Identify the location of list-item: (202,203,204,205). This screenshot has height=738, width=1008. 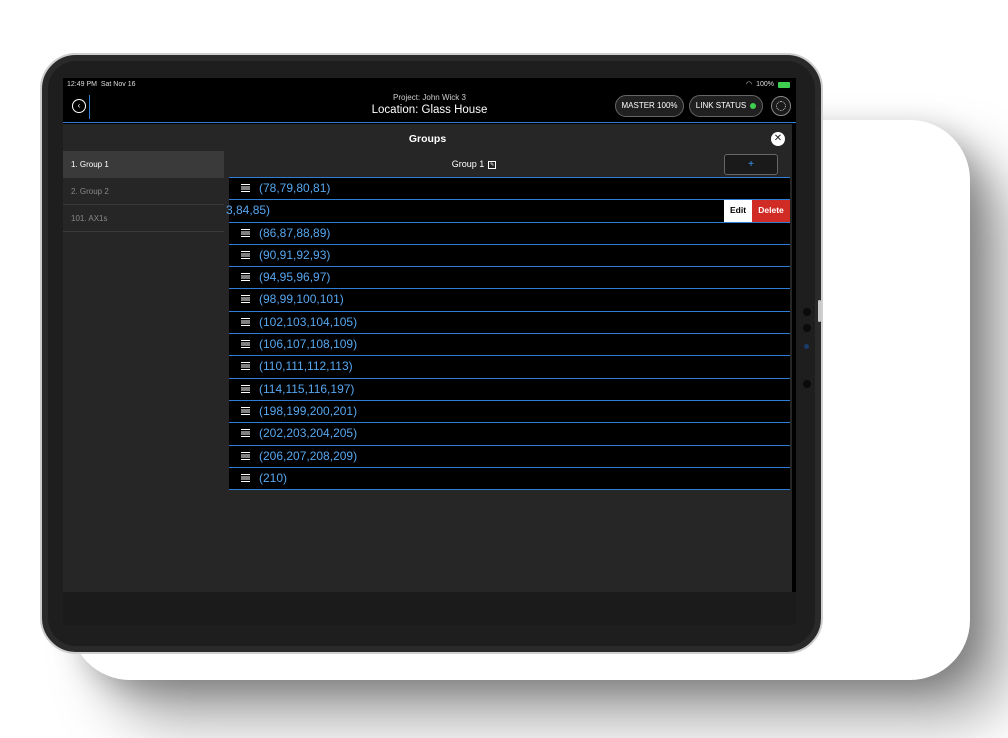
(509, 434).